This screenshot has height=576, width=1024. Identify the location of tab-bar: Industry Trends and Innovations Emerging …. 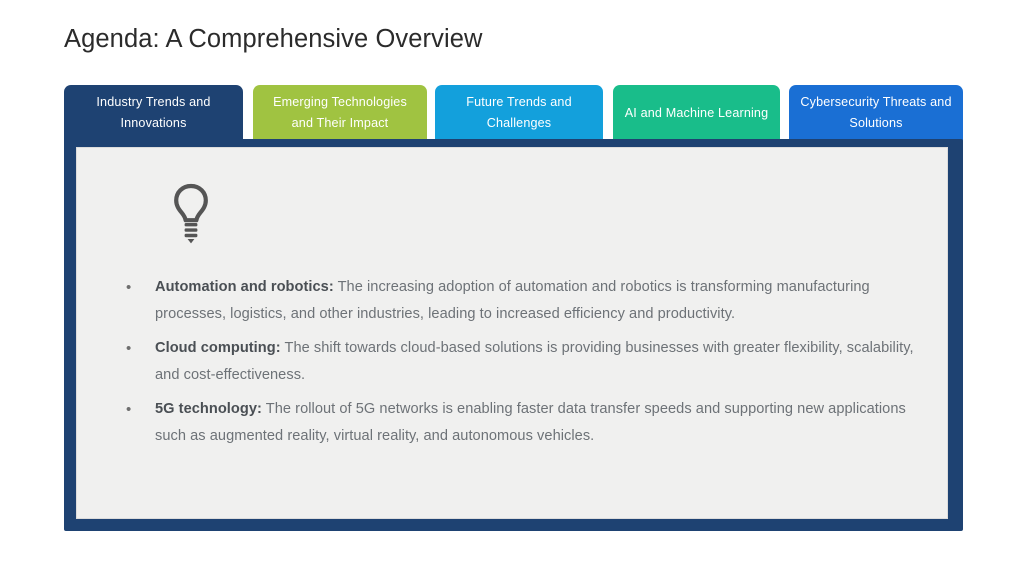
(513, 113).